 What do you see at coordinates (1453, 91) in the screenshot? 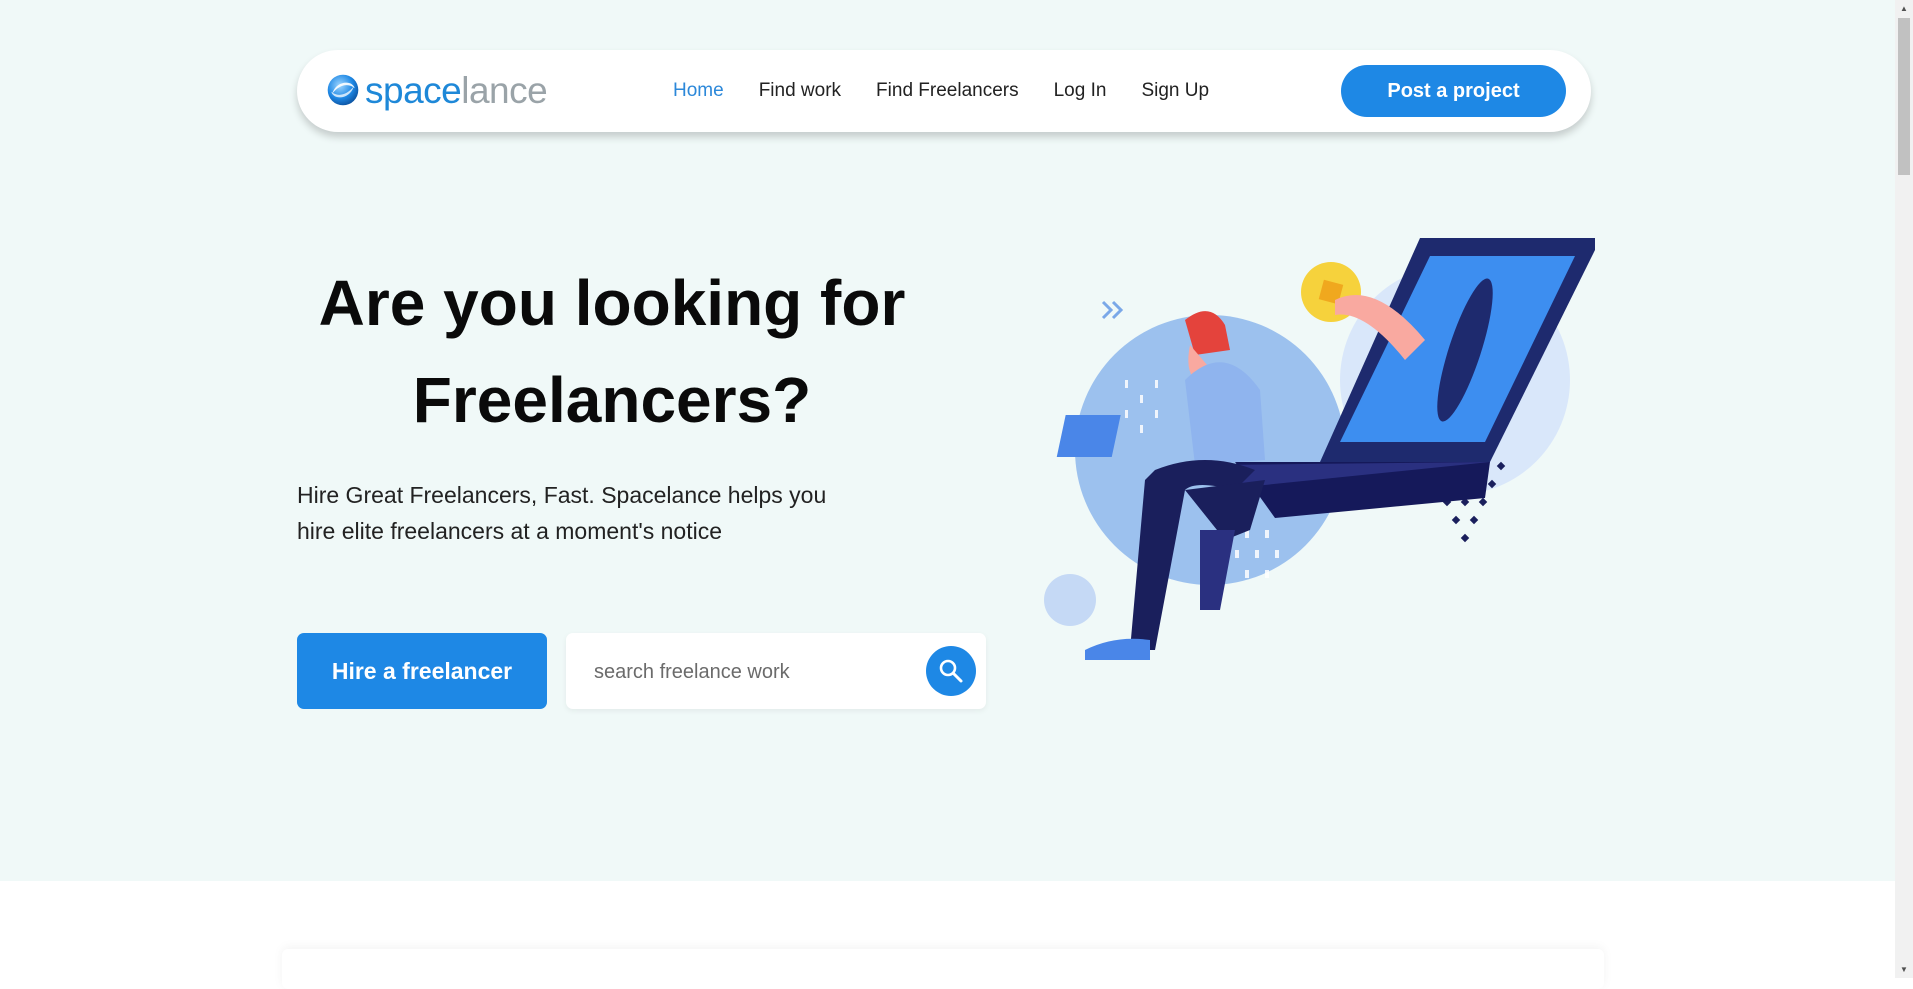
I see `post-project-button: Post a project` at bounding box center [1453, 91].